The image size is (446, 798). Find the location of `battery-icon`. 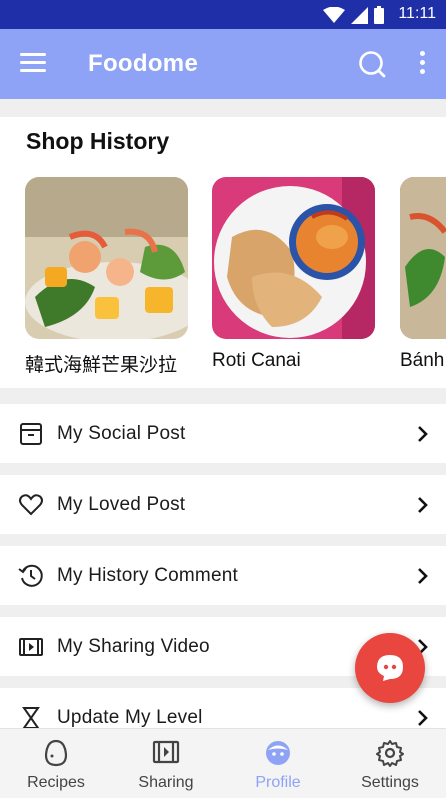

battery-icon is located at coordinates (379, 15).